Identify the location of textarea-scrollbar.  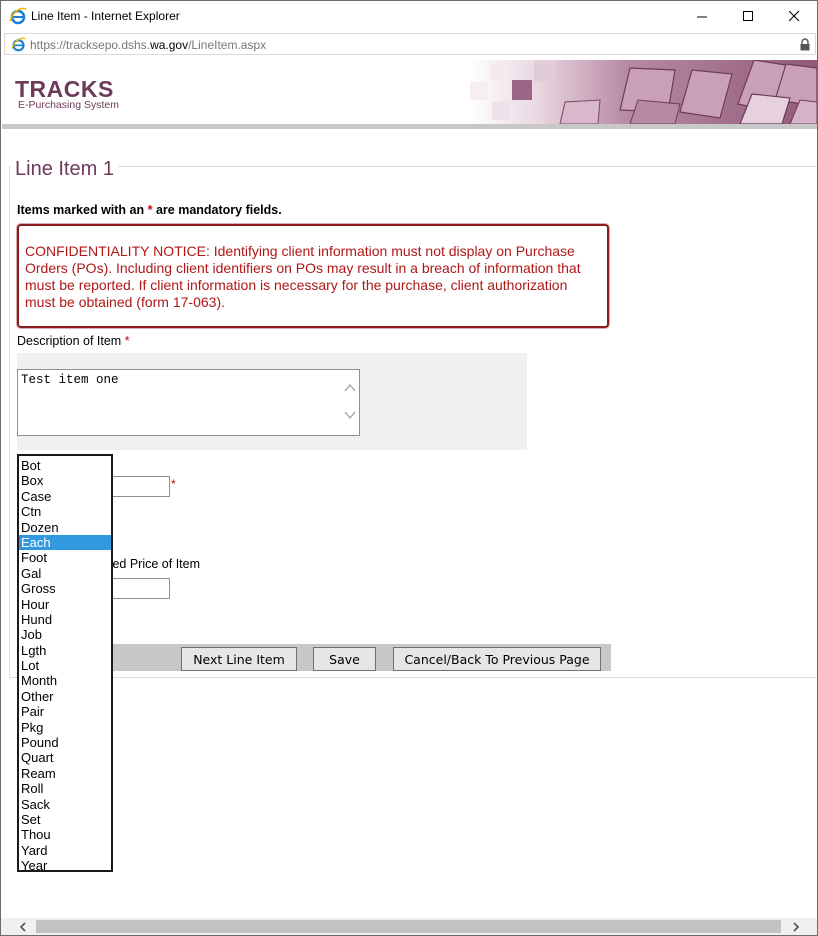
(350, 402).